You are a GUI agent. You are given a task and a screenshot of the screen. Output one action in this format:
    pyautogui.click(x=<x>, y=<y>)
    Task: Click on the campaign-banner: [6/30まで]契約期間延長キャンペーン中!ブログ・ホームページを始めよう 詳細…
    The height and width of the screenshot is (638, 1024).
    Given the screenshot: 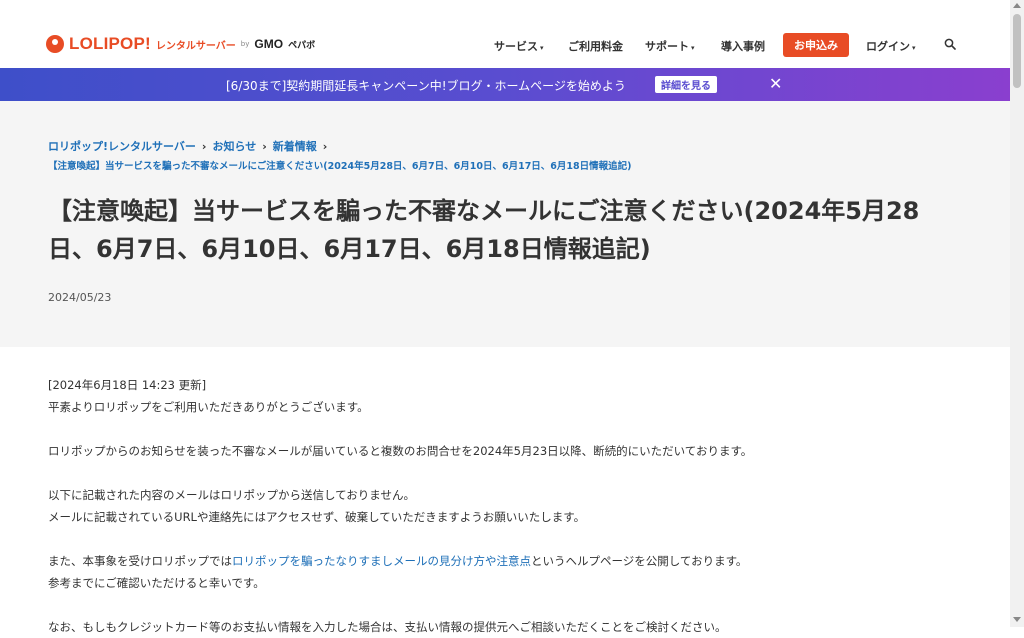 What is the action you would take?
    pyautogui.click(x=505, y=84)
    